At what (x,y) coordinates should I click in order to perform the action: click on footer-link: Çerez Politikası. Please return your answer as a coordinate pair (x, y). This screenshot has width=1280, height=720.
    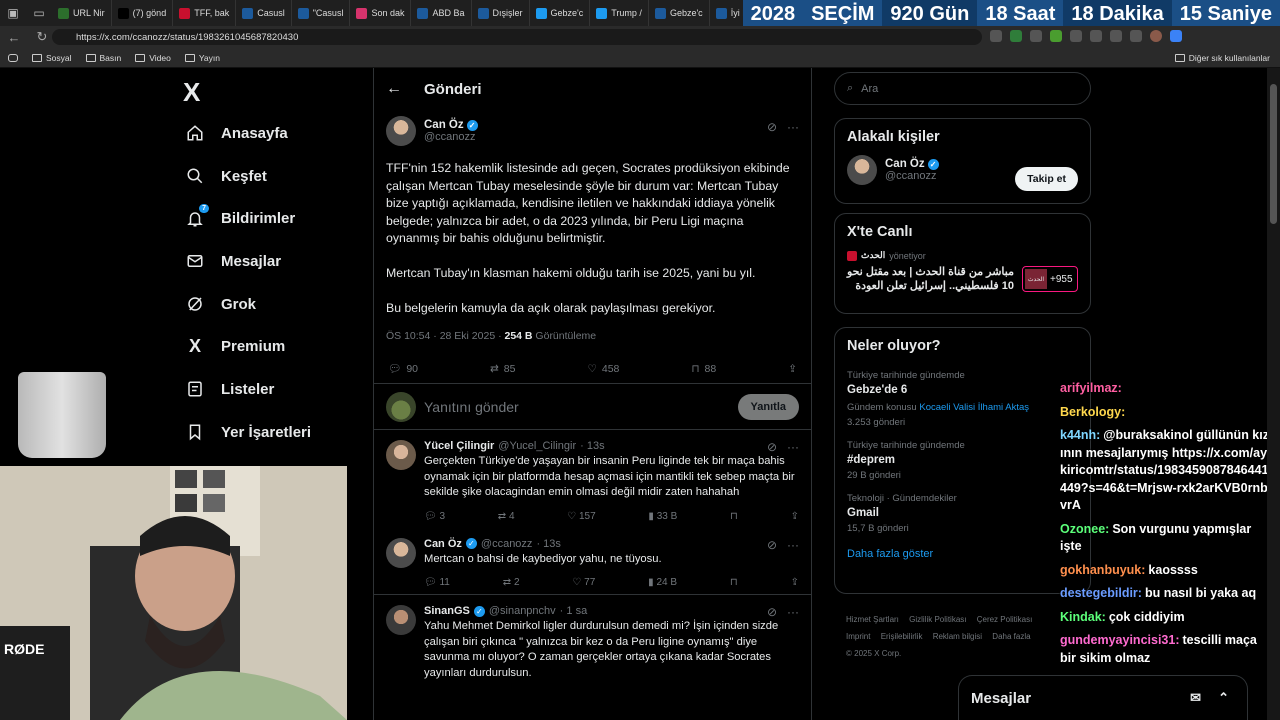
    Looking at the image, I should click on (1005, 619).